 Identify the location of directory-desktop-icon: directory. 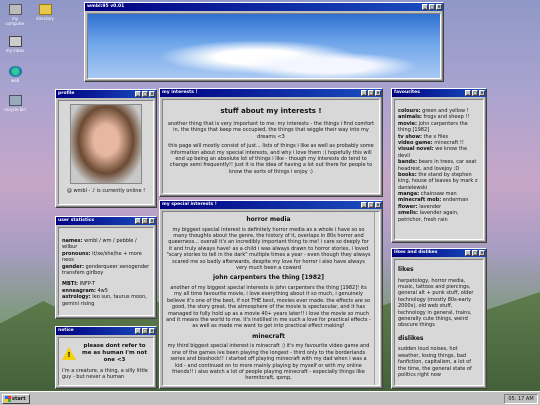
(45, 12).